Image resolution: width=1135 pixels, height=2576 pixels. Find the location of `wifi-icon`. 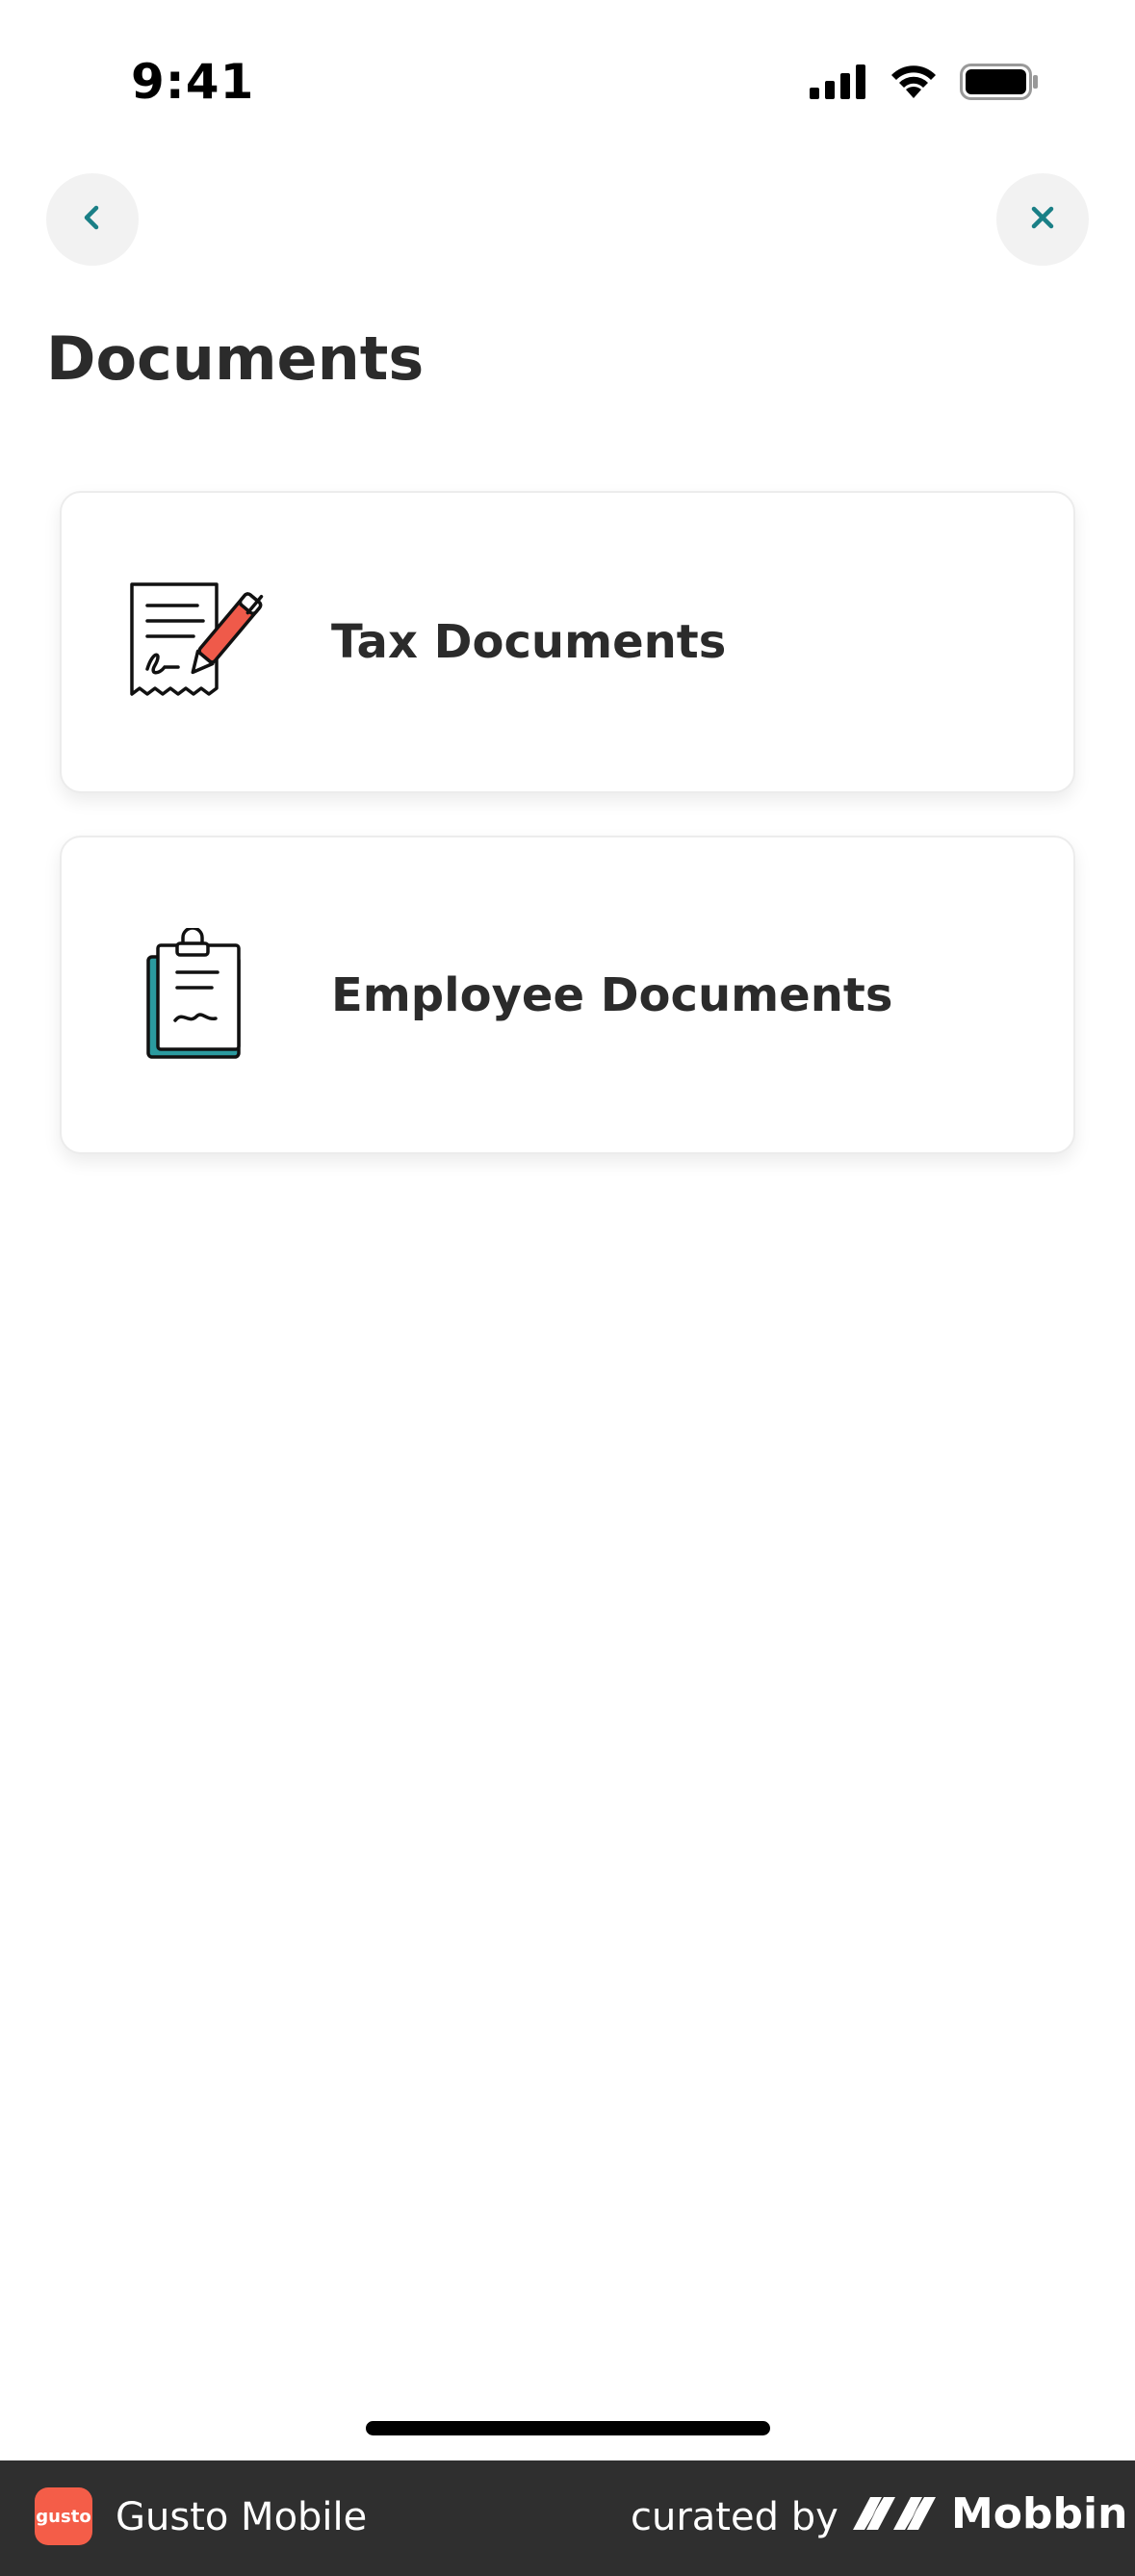

wifi-icon is located at coordinates (914, 84).